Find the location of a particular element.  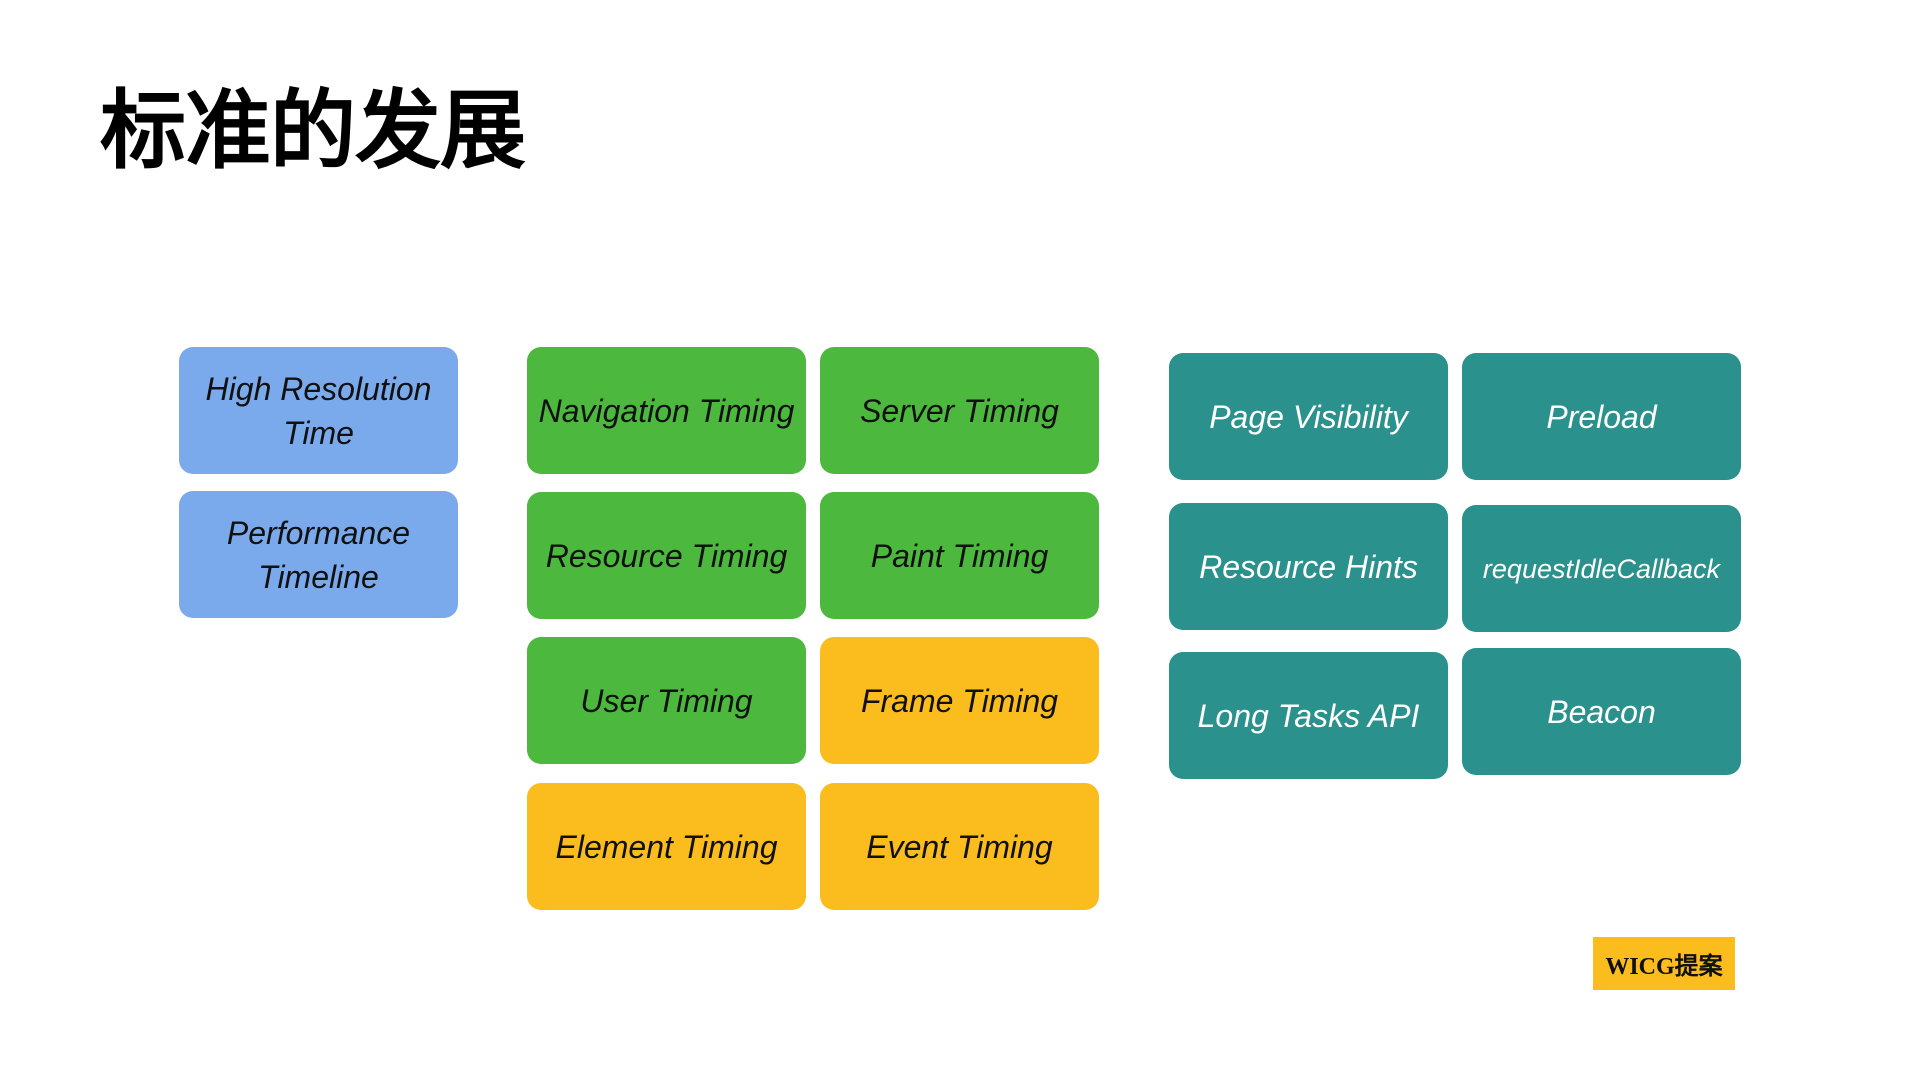

spec-box-request-idle-callback: requestIdleCallback is located at coordinates (1601, 568).